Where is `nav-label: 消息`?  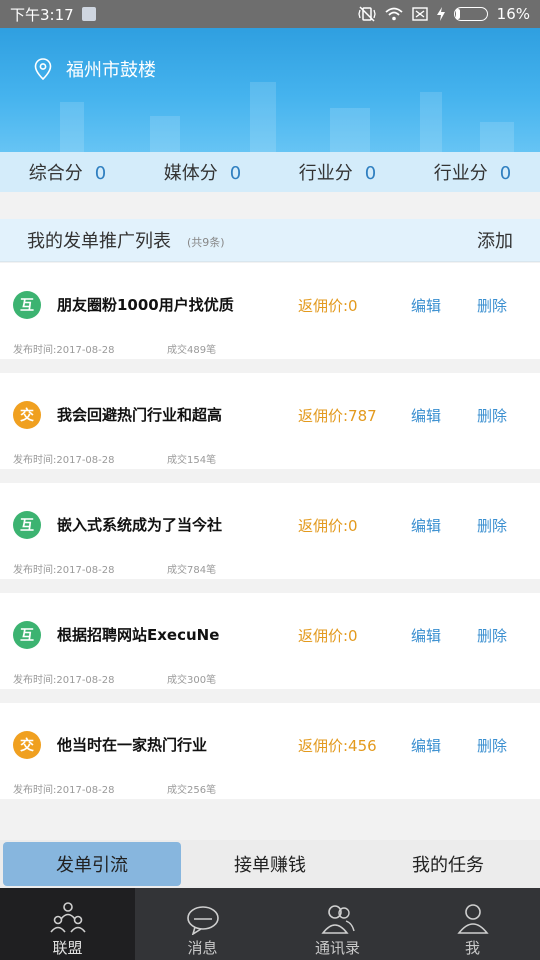 nav-label: 消息 is located at coordinates (202, 948).